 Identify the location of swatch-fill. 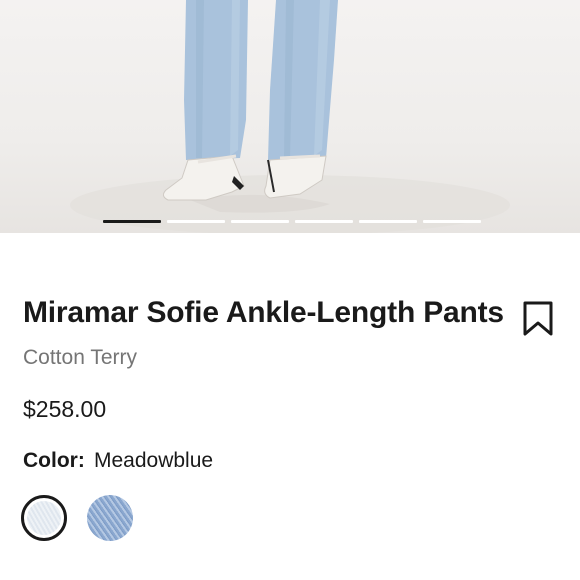
(44, 518).